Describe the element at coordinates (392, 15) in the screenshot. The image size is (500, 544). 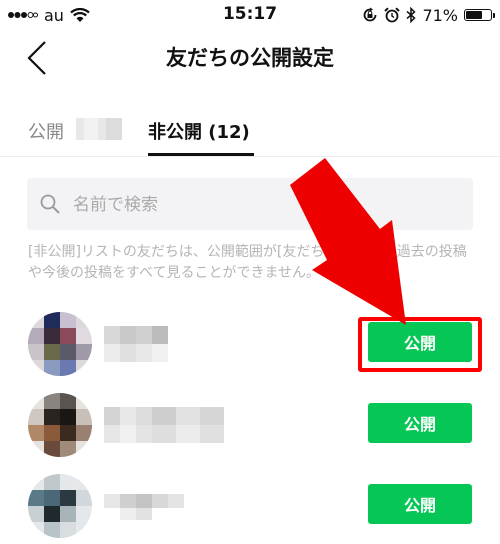
I see `alarm-icon` at that location.